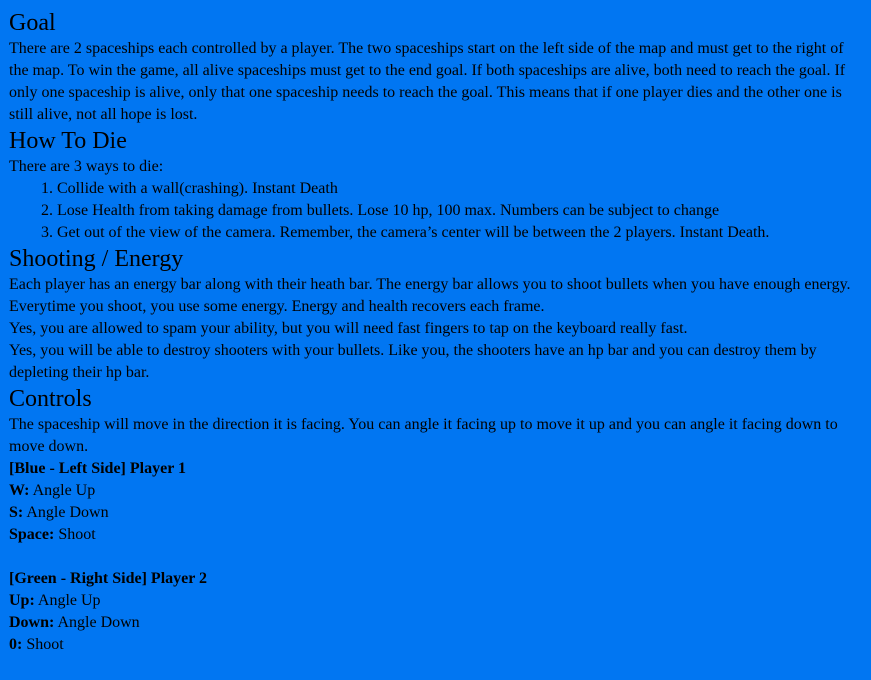 The width and height of the screenshot is (871, 680). I want to click on control-key: W:, so click(19, 490).